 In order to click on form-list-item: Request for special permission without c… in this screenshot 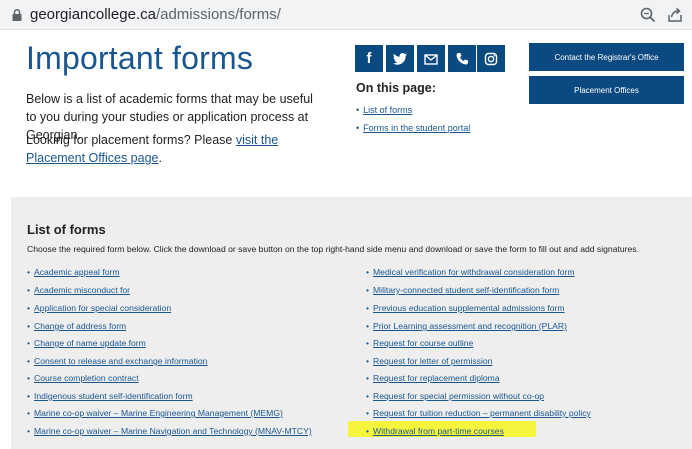, I will do `click(455, 396)`.